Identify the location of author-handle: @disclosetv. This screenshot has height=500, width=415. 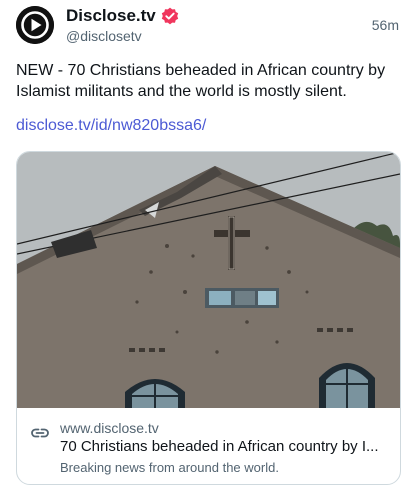
(104, 36).